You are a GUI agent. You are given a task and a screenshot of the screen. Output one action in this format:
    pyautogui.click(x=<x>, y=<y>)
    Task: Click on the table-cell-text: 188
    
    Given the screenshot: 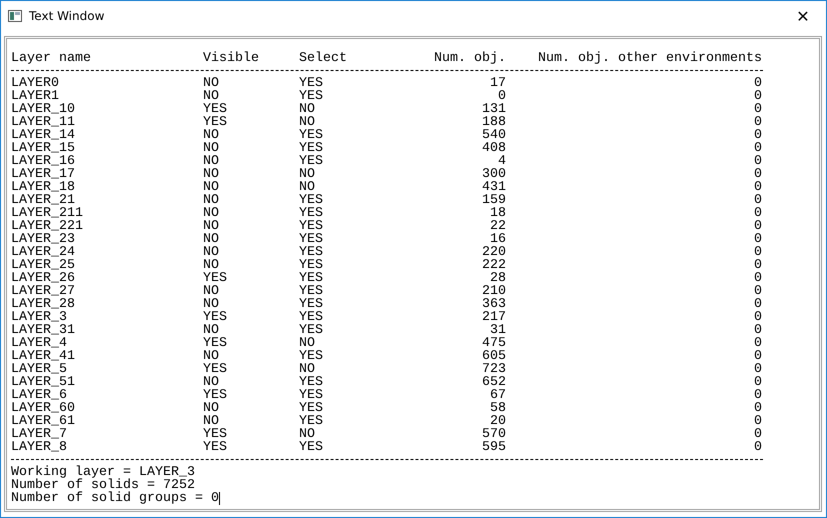 What is the action you would take?
    pyautogui.click(x=493, y=122)
    